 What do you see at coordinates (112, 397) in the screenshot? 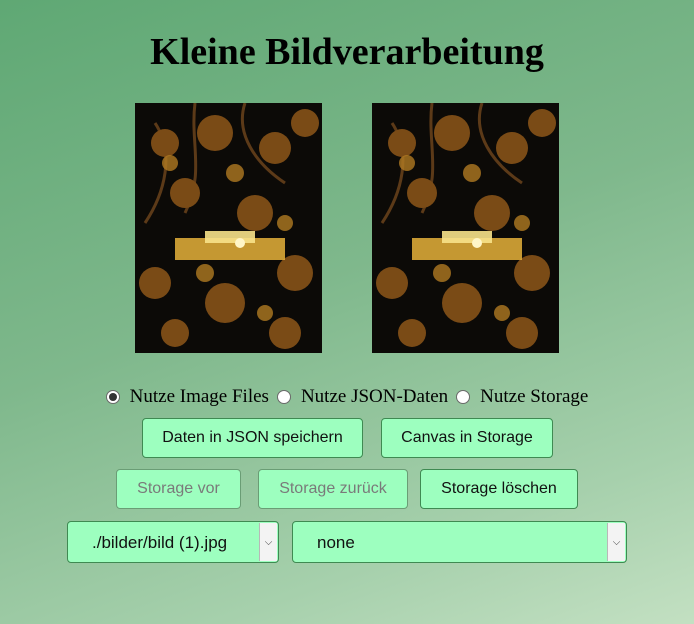
I see `radio-button-image-files` at bounding box center [112, 397].